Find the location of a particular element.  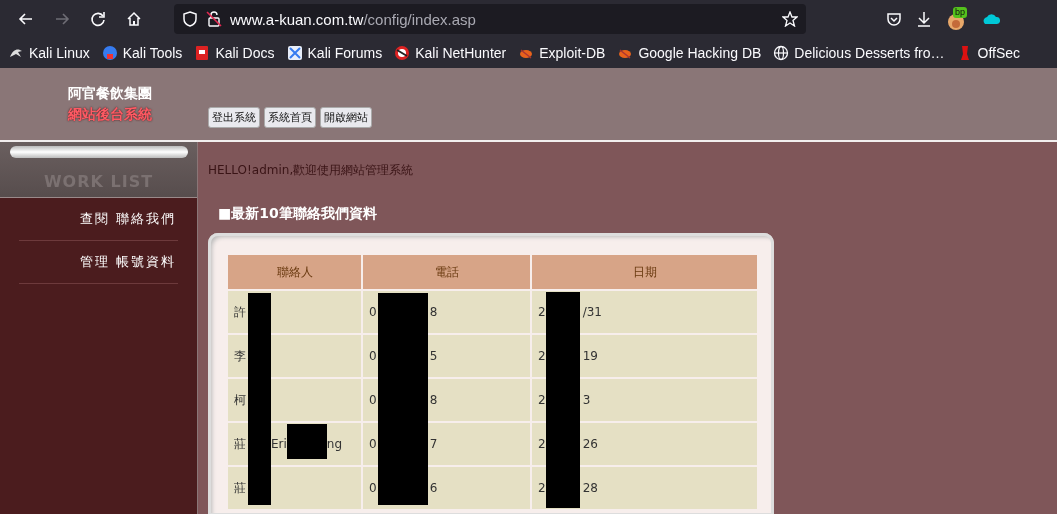

bookmark: Exploit-DB is located at coordinates (562, 53).